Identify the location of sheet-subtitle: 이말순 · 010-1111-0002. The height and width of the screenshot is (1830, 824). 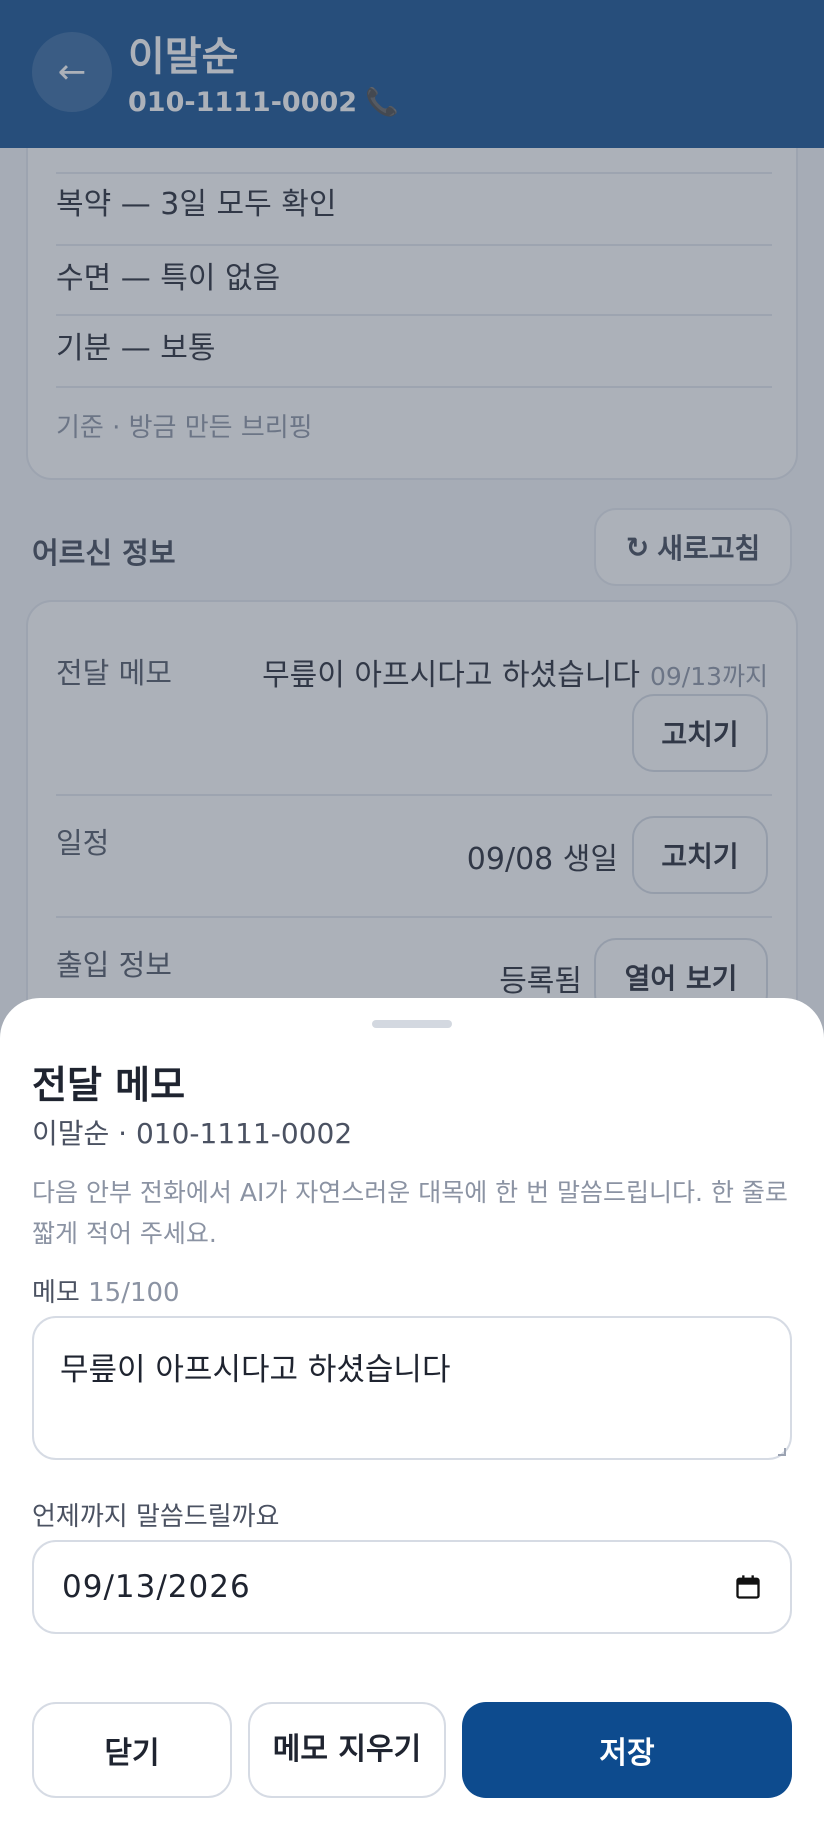
(192, 1133).